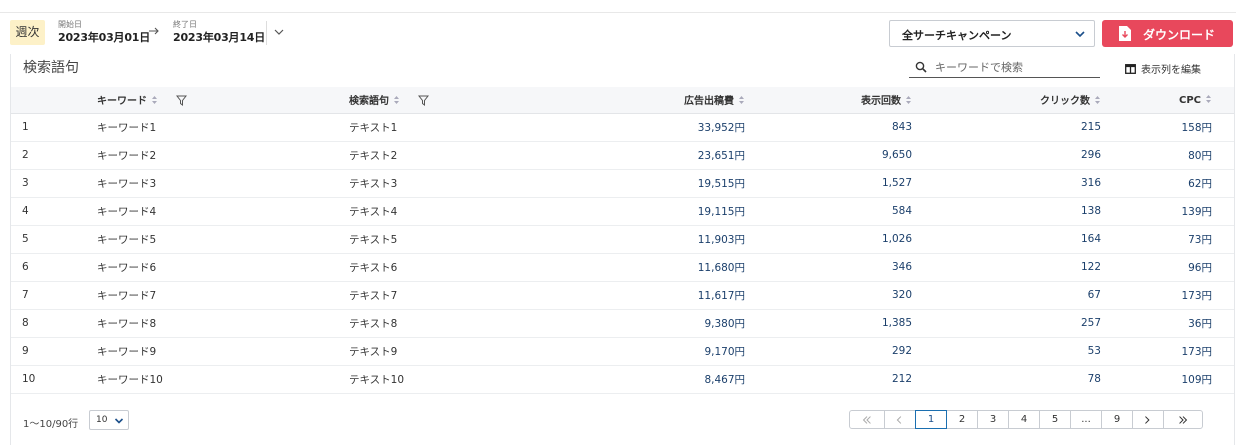 The width and height of the screenshot is (1236, 445). I want to click on cpc-cell: 158円, so click(1156, 127).